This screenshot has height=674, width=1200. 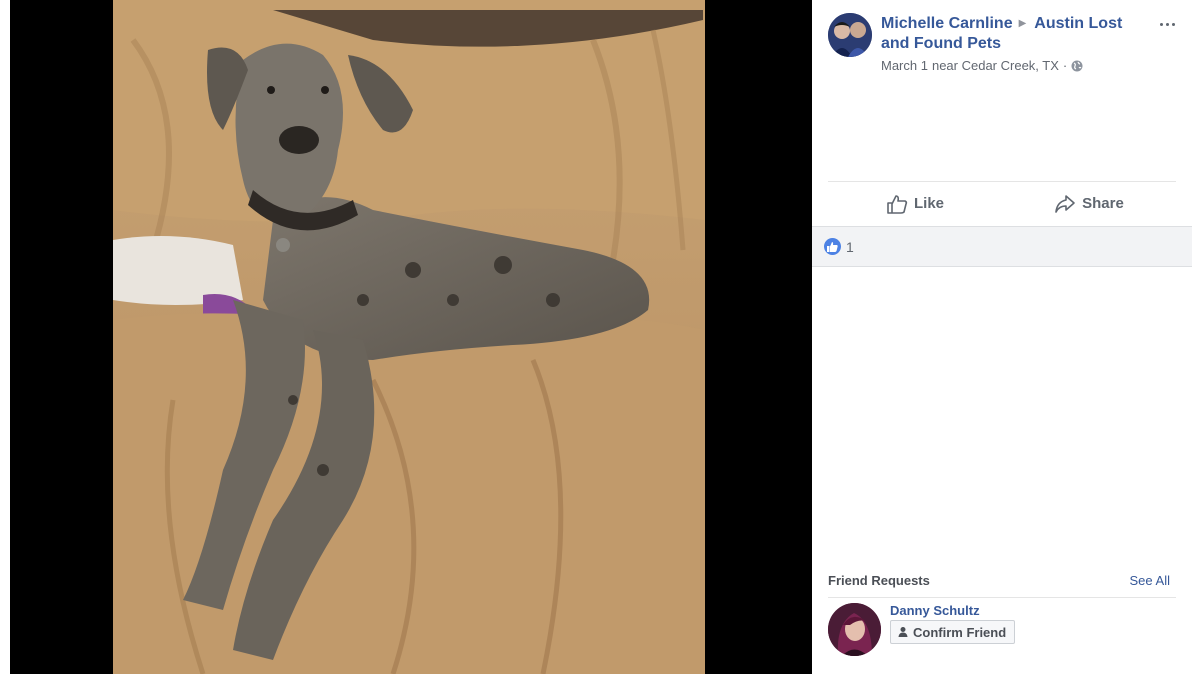 I want to click on thumbs-up-small-icon, so click(x=832, y=246).